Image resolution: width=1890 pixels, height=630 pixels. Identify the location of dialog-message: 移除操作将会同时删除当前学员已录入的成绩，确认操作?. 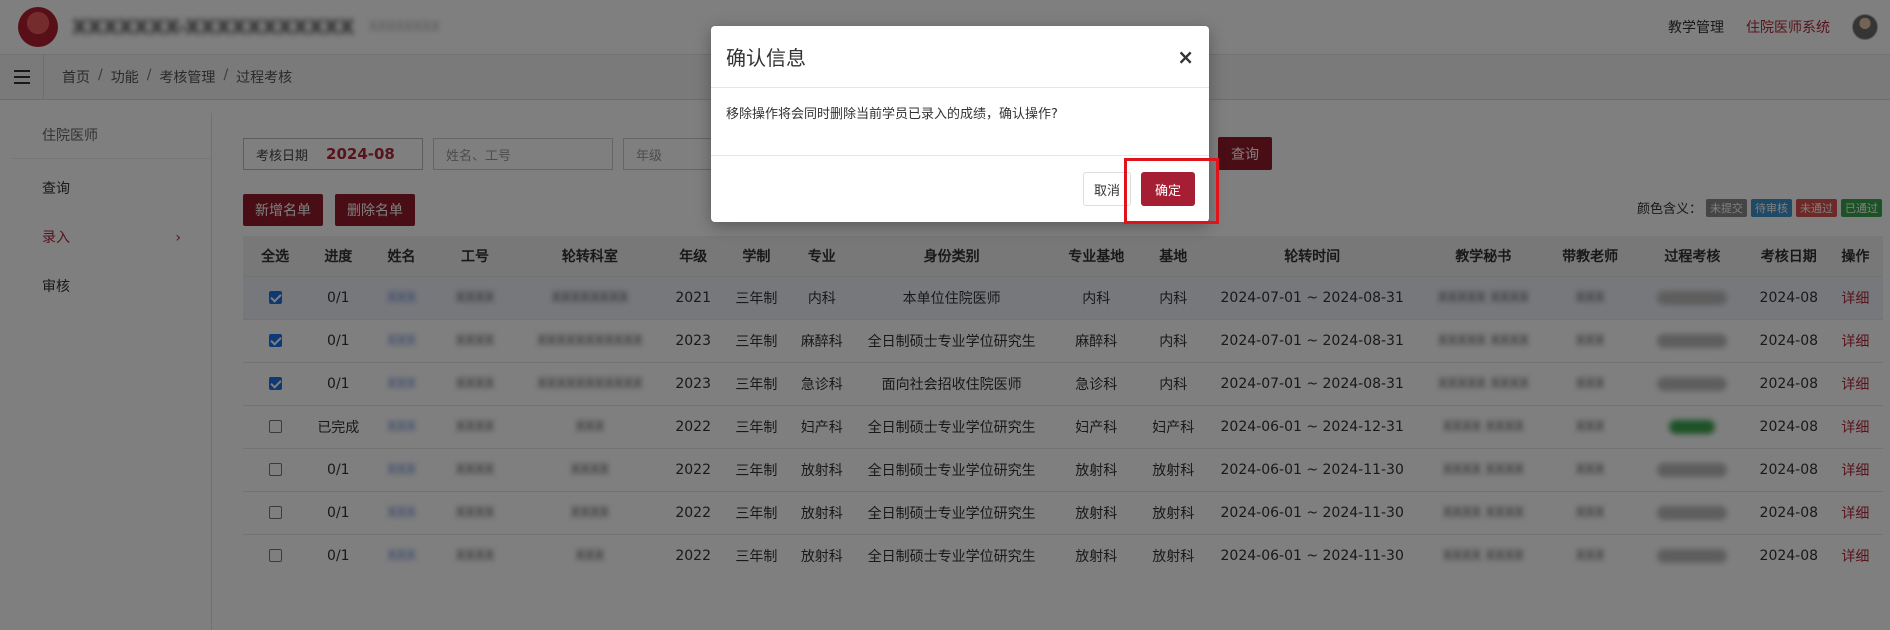
(960, 122).